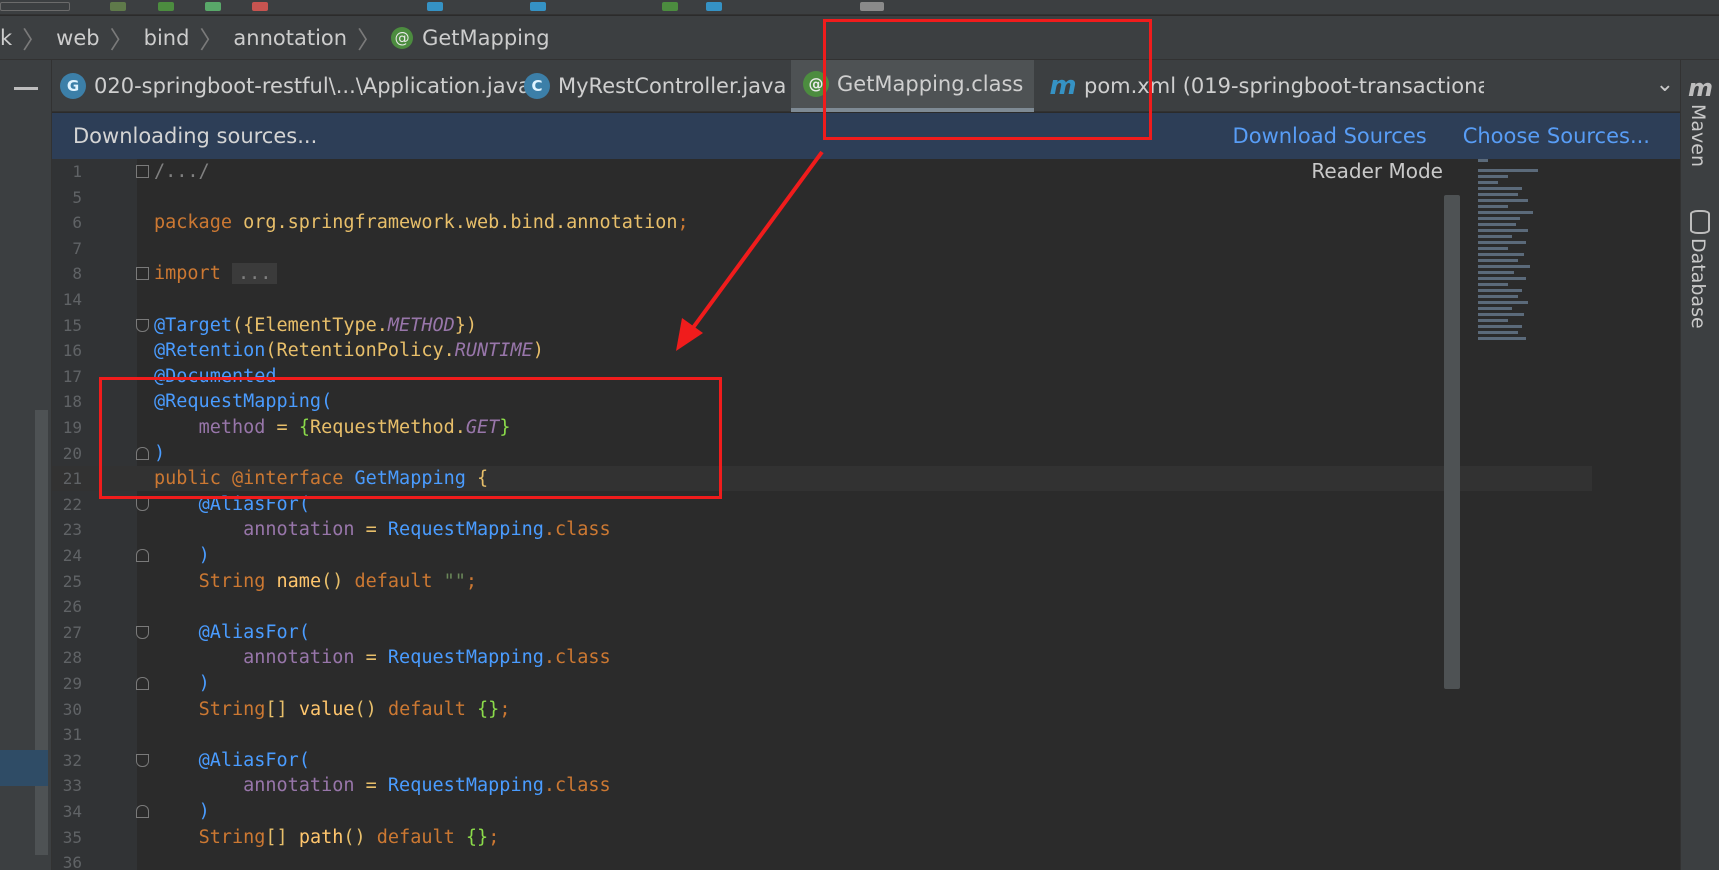 Image resolution: width=1719 pixels, height=870 pixels. Describe the element at coordinates (290, 37) in the screenshot. I see `breadcrumb-item-annotation: annotation` at that location.